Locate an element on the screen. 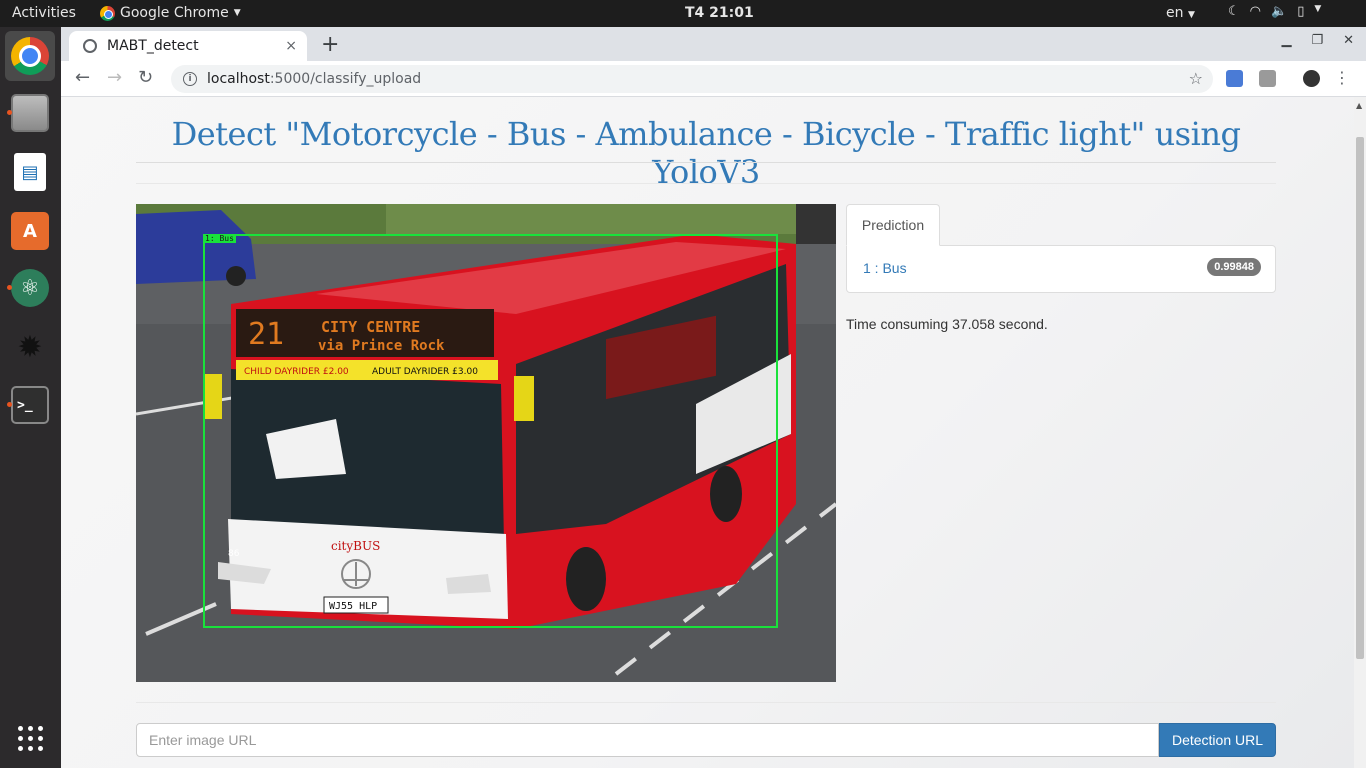 This screenshot has height=768, width=1366. atom-icon: ⚛ is located at coordinates (30, 288).